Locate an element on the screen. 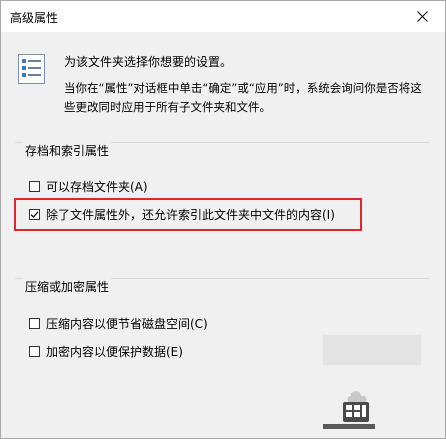 The height and width of the screenshot is (439, 446). close-button is located at coordinates (422, 16).